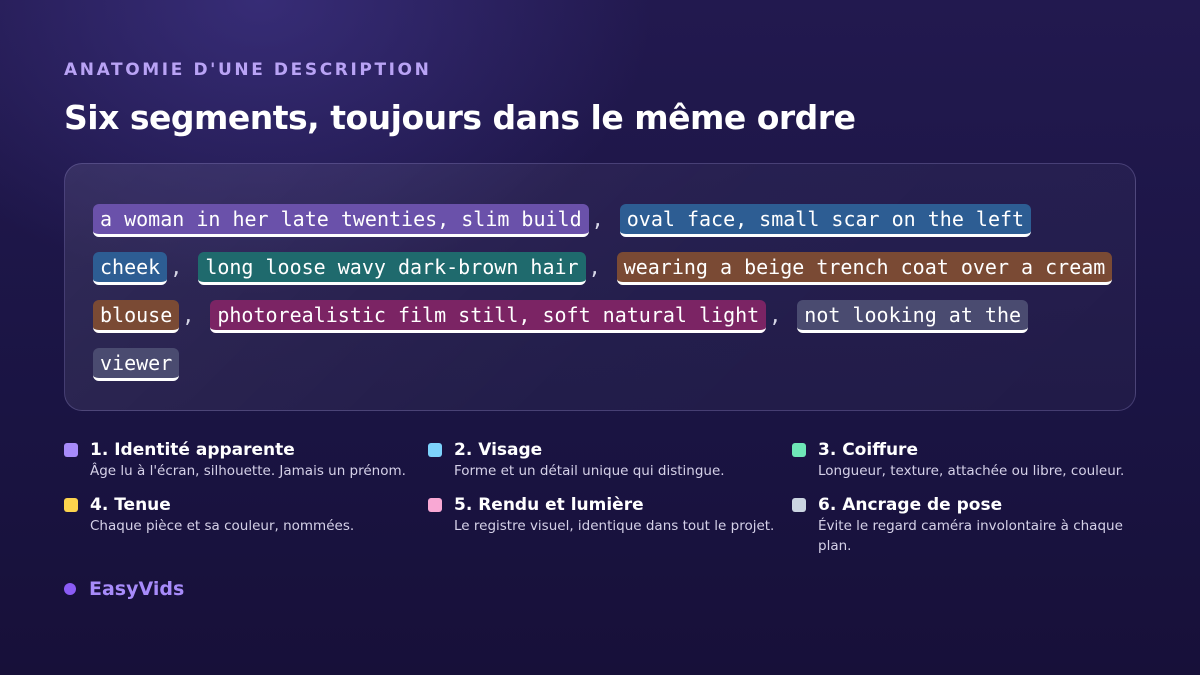  I want to click on legend-item-title: 5. Rendu et lumière, so click(549, 505).